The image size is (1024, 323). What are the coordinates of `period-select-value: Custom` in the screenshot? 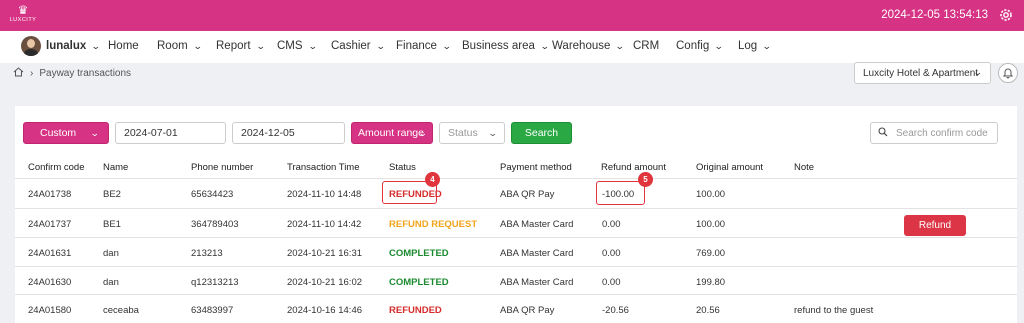 It's located at (58, 133).